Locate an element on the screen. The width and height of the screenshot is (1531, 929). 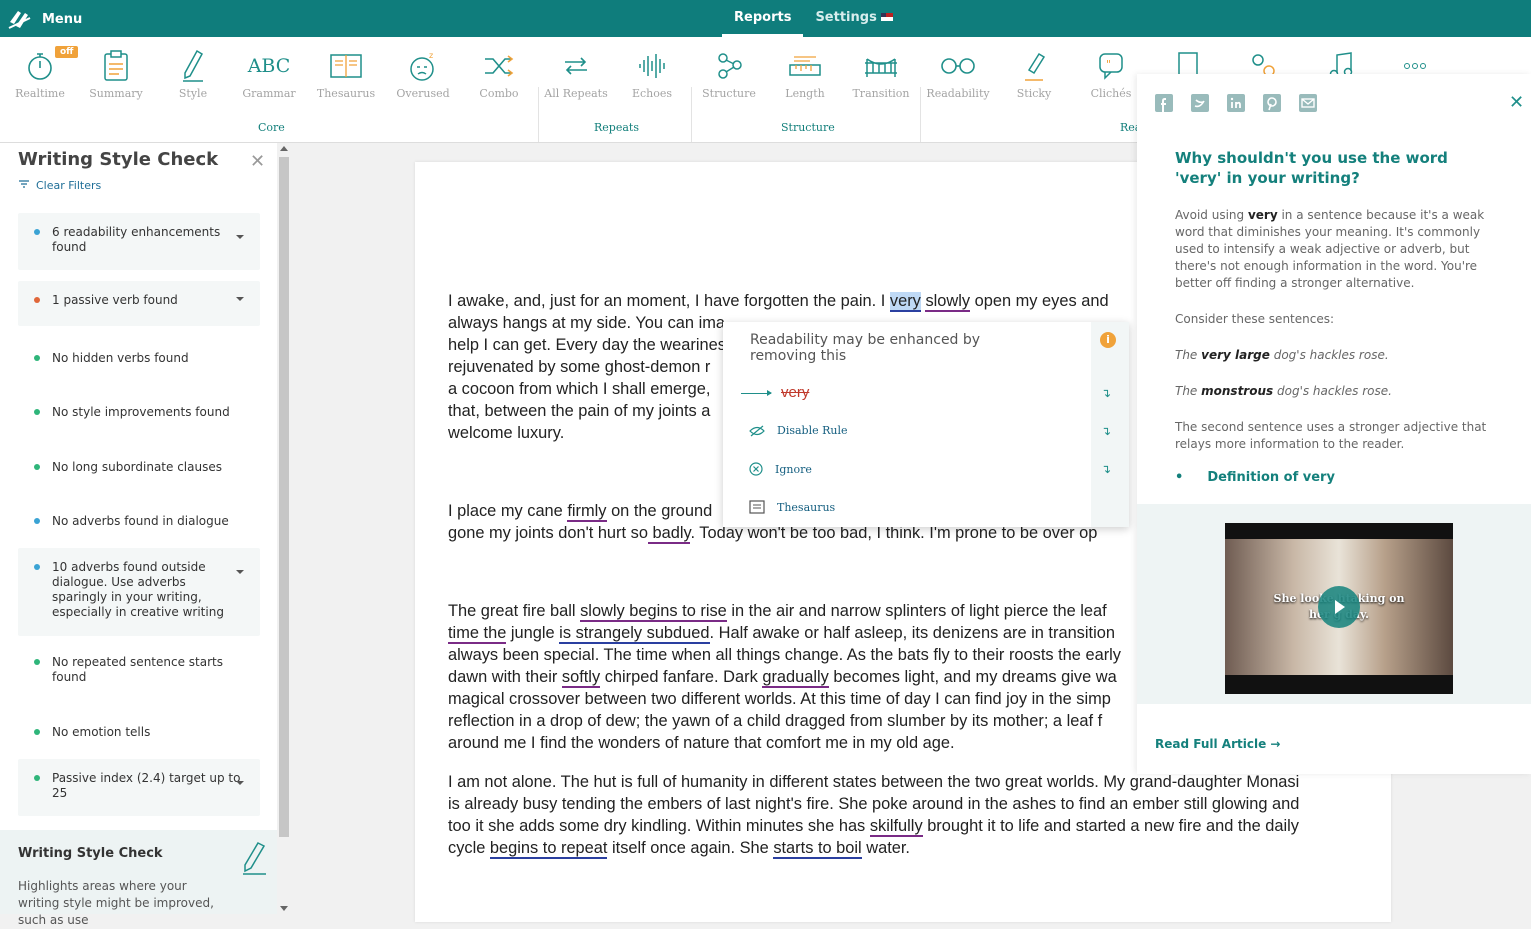
video-player: She looke htaking onher g day. is located at coordinates (1339, 608).